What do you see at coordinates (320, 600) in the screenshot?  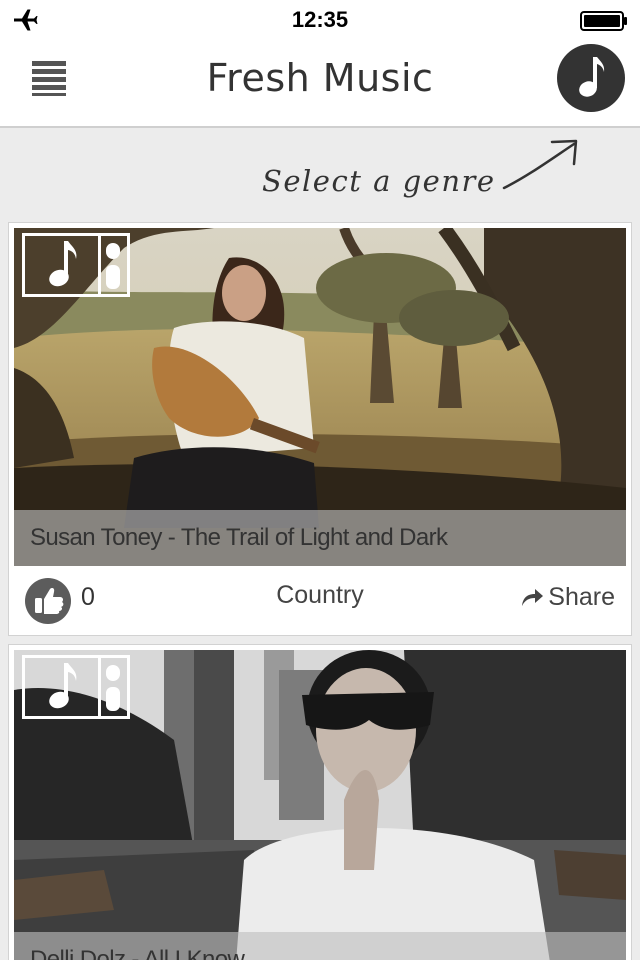 I see `card-actions: 0 Country Share` at bounding box center [320, 600].